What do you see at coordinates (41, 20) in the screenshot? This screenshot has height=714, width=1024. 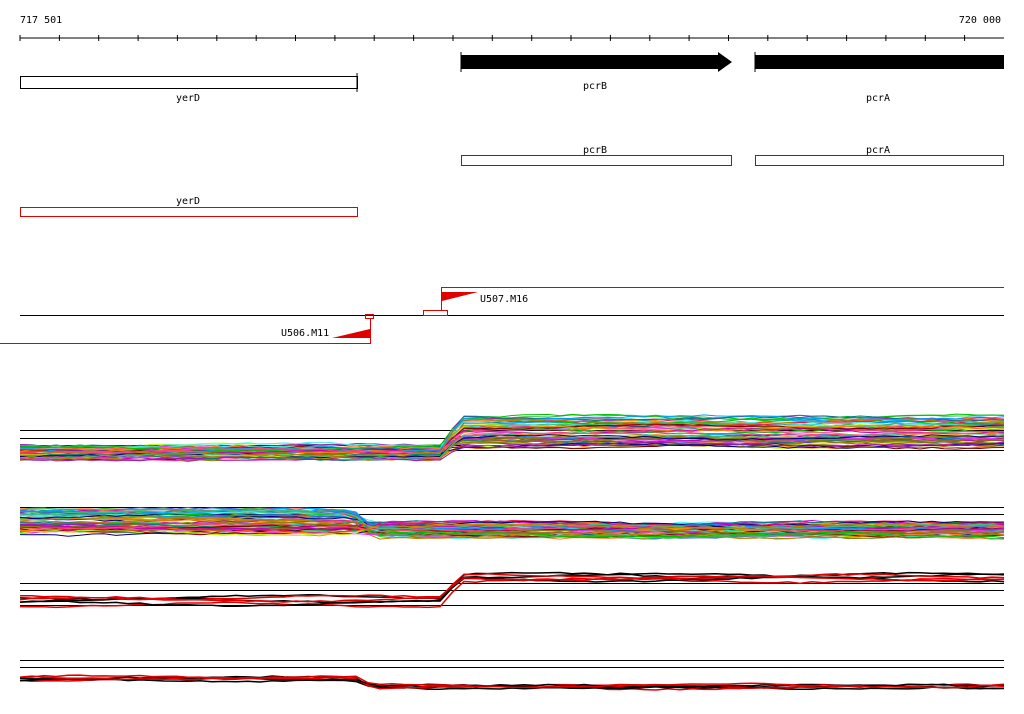 I see `axis-start-label: 717 501` at bounding box center [41, 20].